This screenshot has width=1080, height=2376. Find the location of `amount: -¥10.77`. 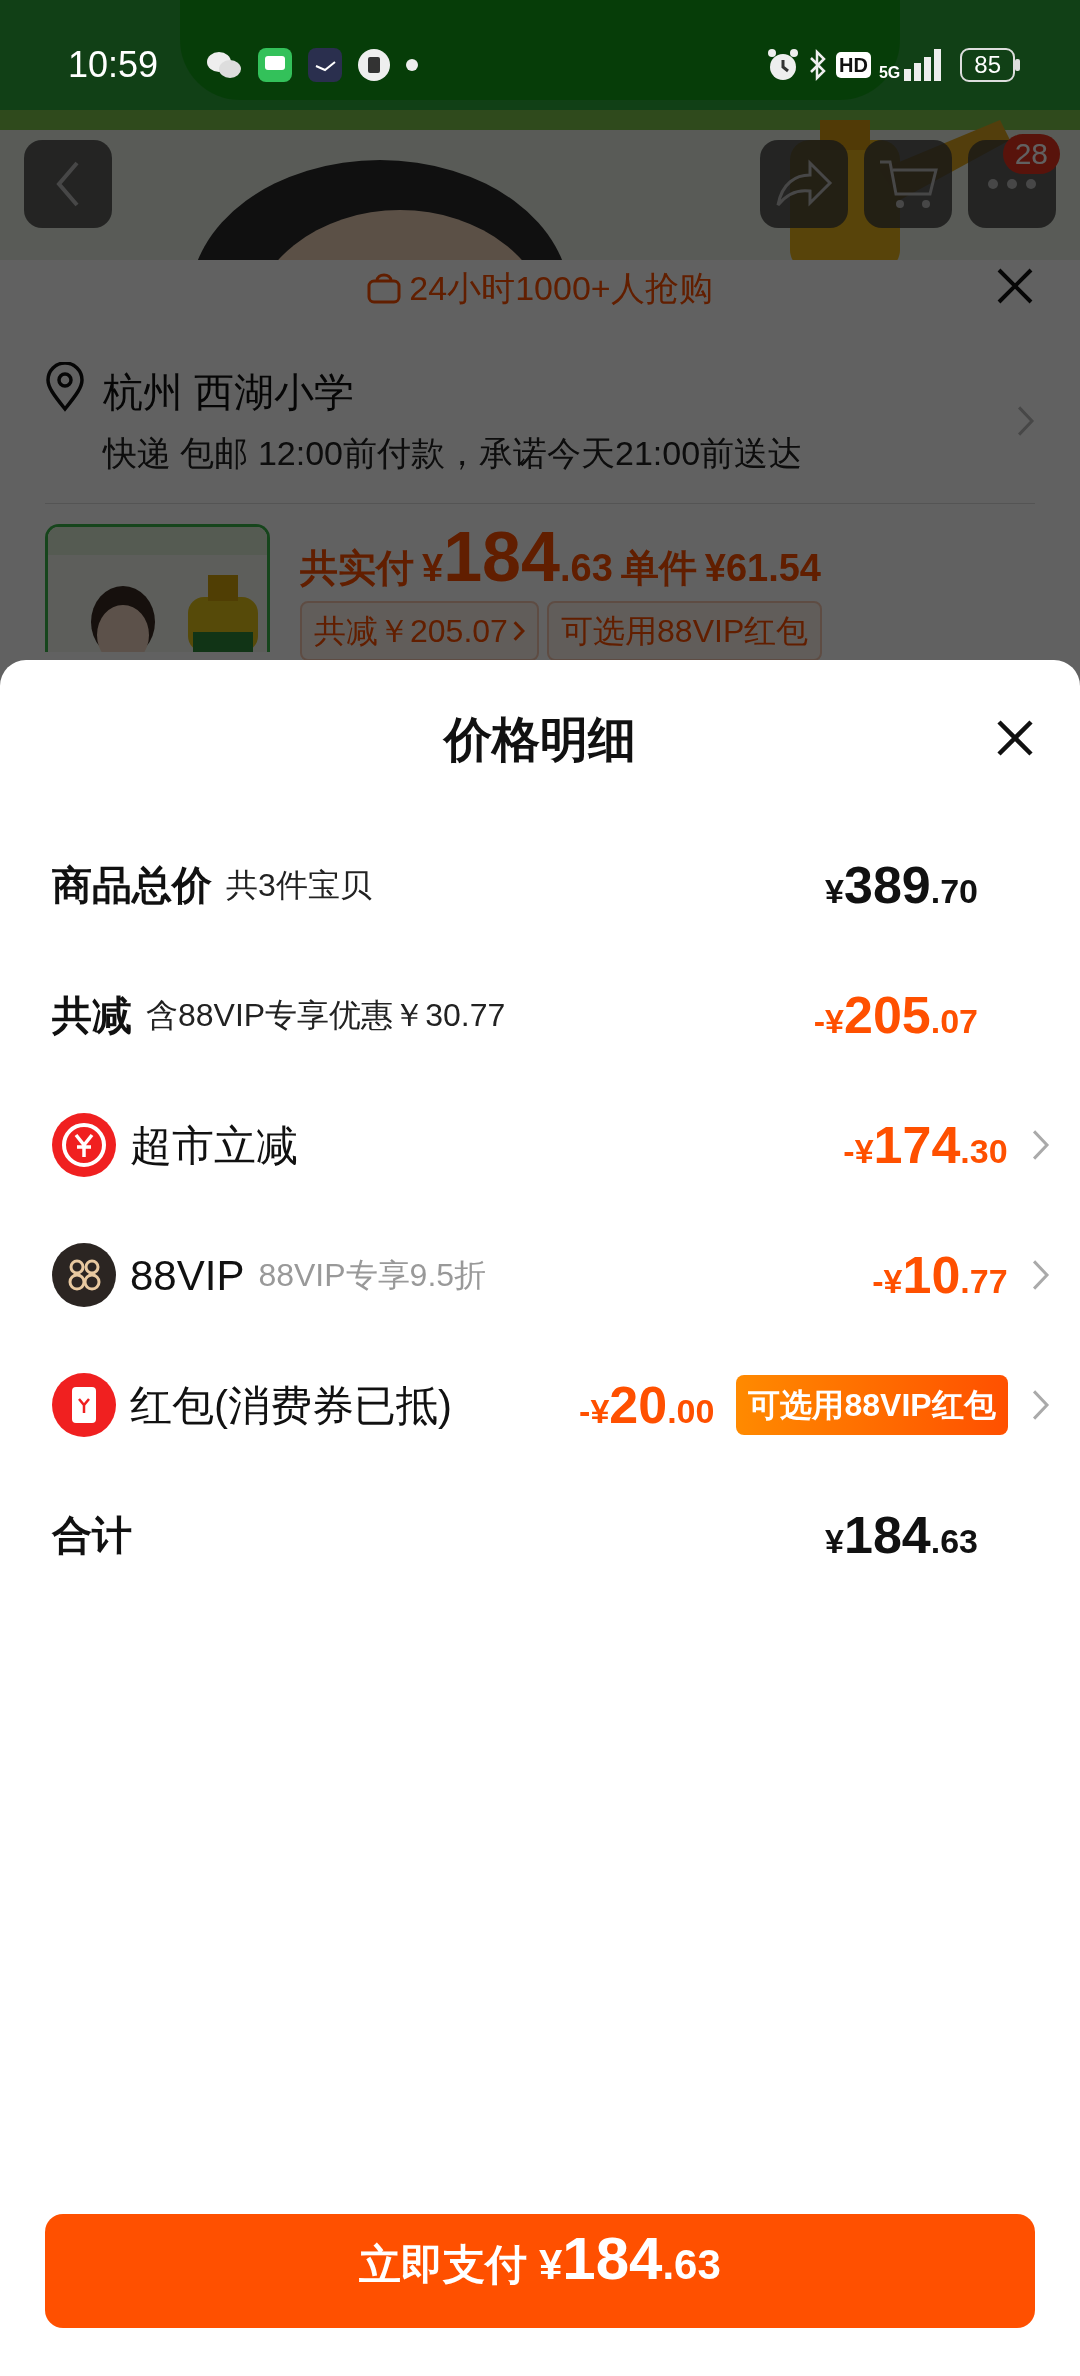

amount: -¥10.77 is located at coordinates (940, 1275).